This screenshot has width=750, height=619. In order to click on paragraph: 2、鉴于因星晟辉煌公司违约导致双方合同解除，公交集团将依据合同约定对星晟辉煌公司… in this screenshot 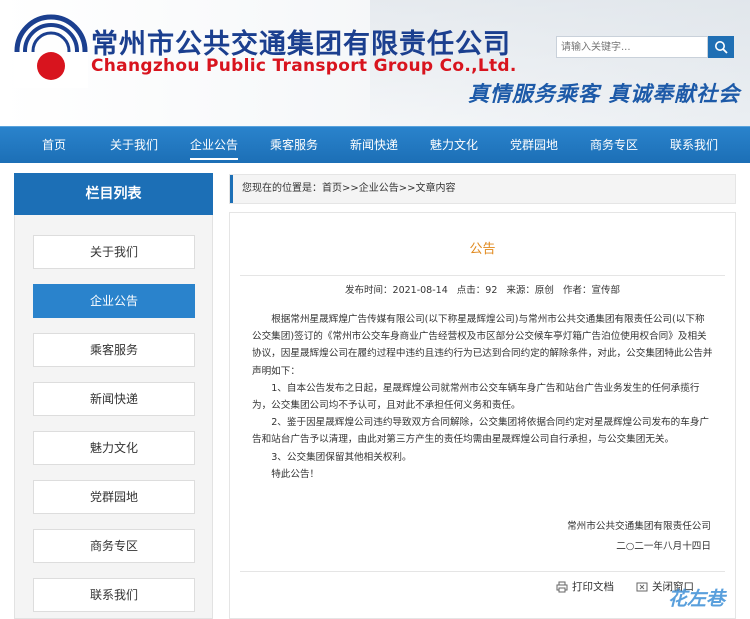, I will do `click(481, 431)`.